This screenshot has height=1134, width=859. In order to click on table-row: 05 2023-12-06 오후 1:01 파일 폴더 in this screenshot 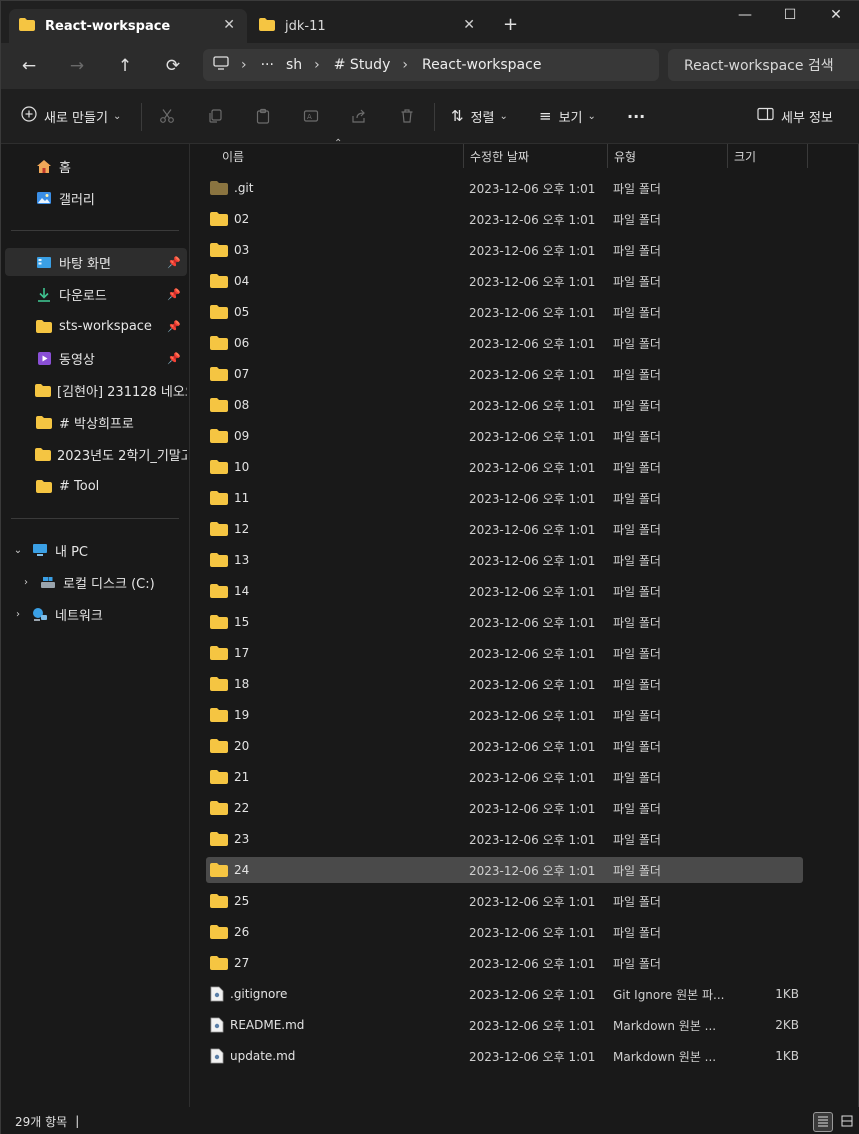, I will do `click(504, 312)`.